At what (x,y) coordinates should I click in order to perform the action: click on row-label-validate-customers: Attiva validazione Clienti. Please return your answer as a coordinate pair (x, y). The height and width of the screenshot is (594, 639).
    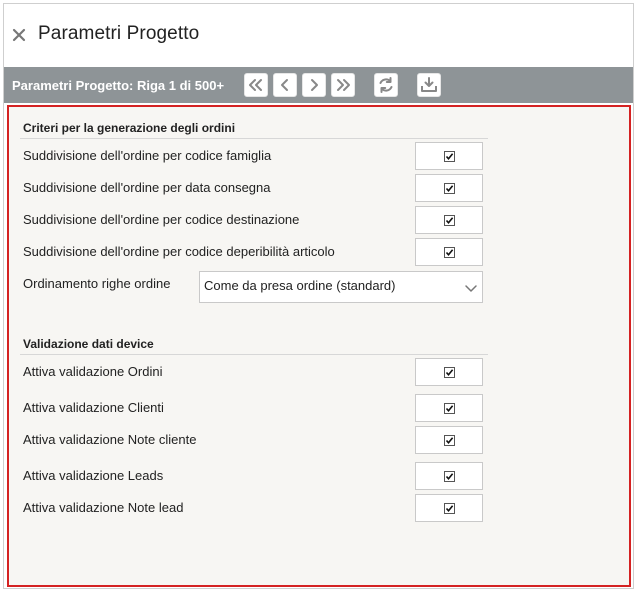
    Looking at the image, I should click on (93, 407).